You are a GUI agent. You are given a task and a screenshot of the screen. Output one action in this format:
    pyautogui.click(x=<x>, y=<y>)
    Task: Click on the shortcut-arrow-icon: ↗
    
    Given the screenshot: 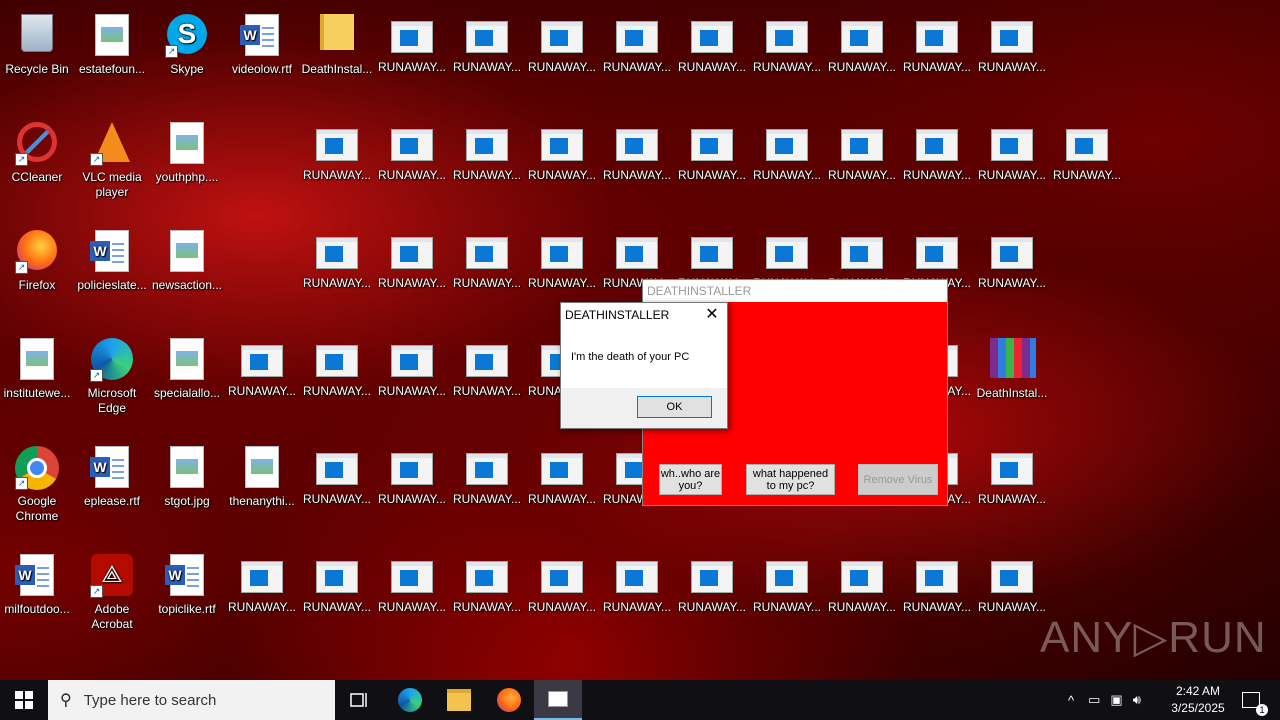 What is the action you would take?
    pyautogui.click(x=171, y=51)
    